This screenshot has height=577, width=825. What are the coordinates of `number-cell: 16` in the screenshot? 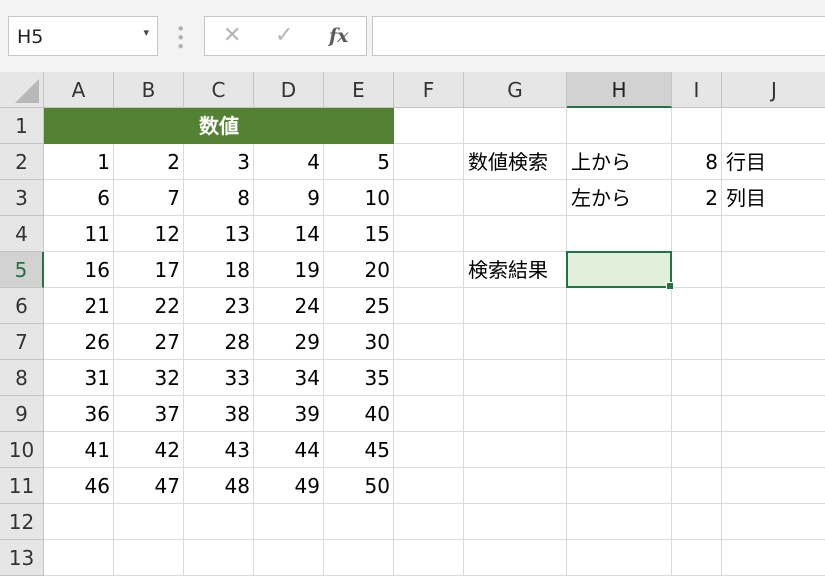 It's located at (79, 270).